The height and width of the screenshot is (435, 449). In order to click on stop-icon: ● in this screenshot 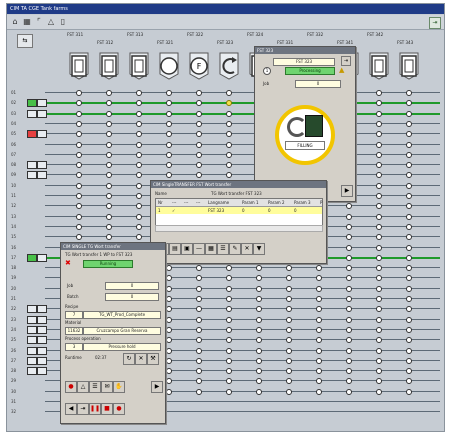, I will do `click(71, 387)`.